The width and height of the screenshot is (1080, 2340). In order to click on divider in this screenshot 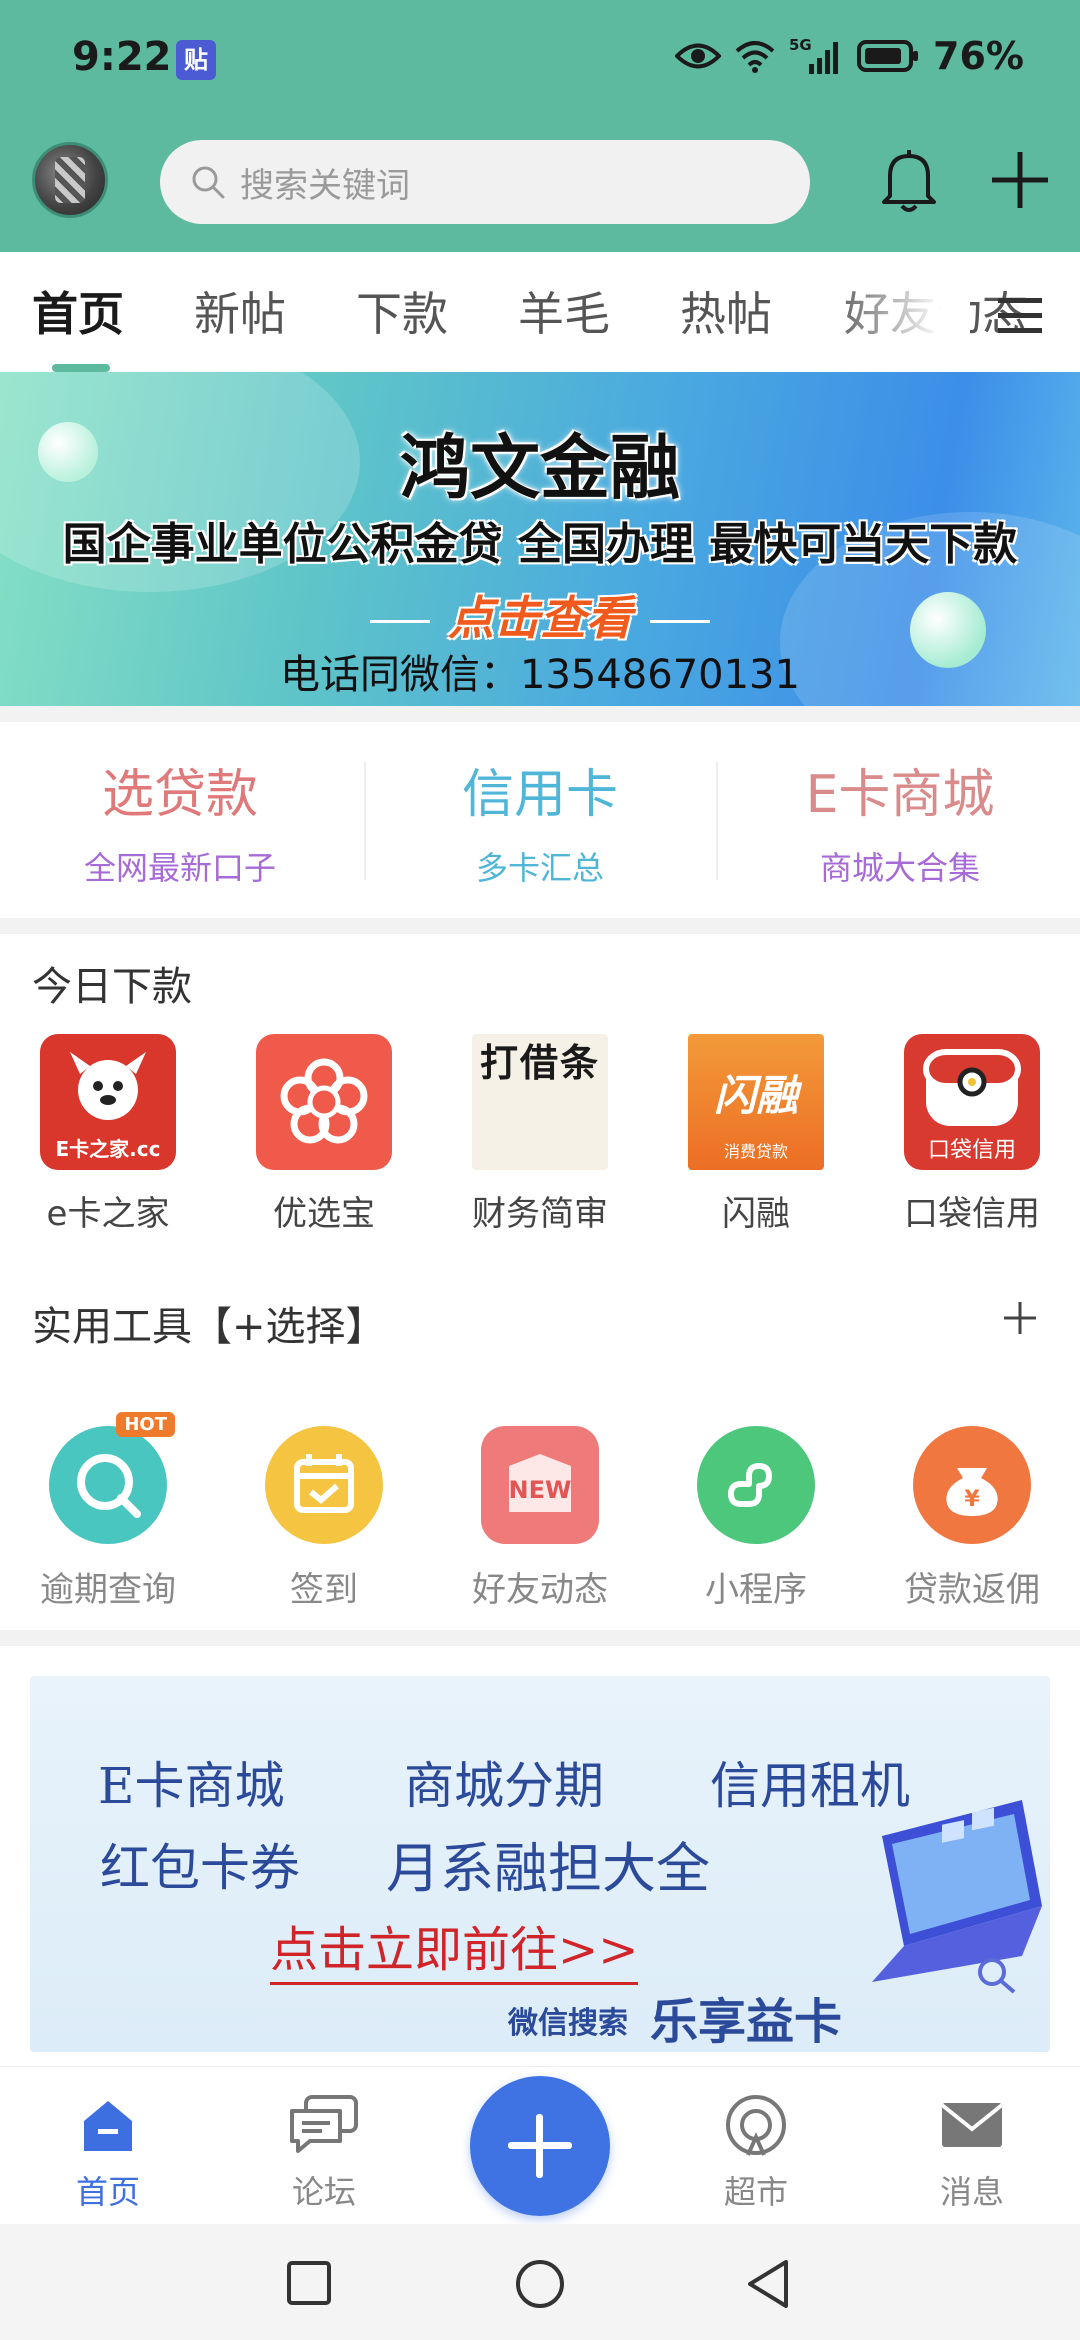, I will do `click(717, 821)`.